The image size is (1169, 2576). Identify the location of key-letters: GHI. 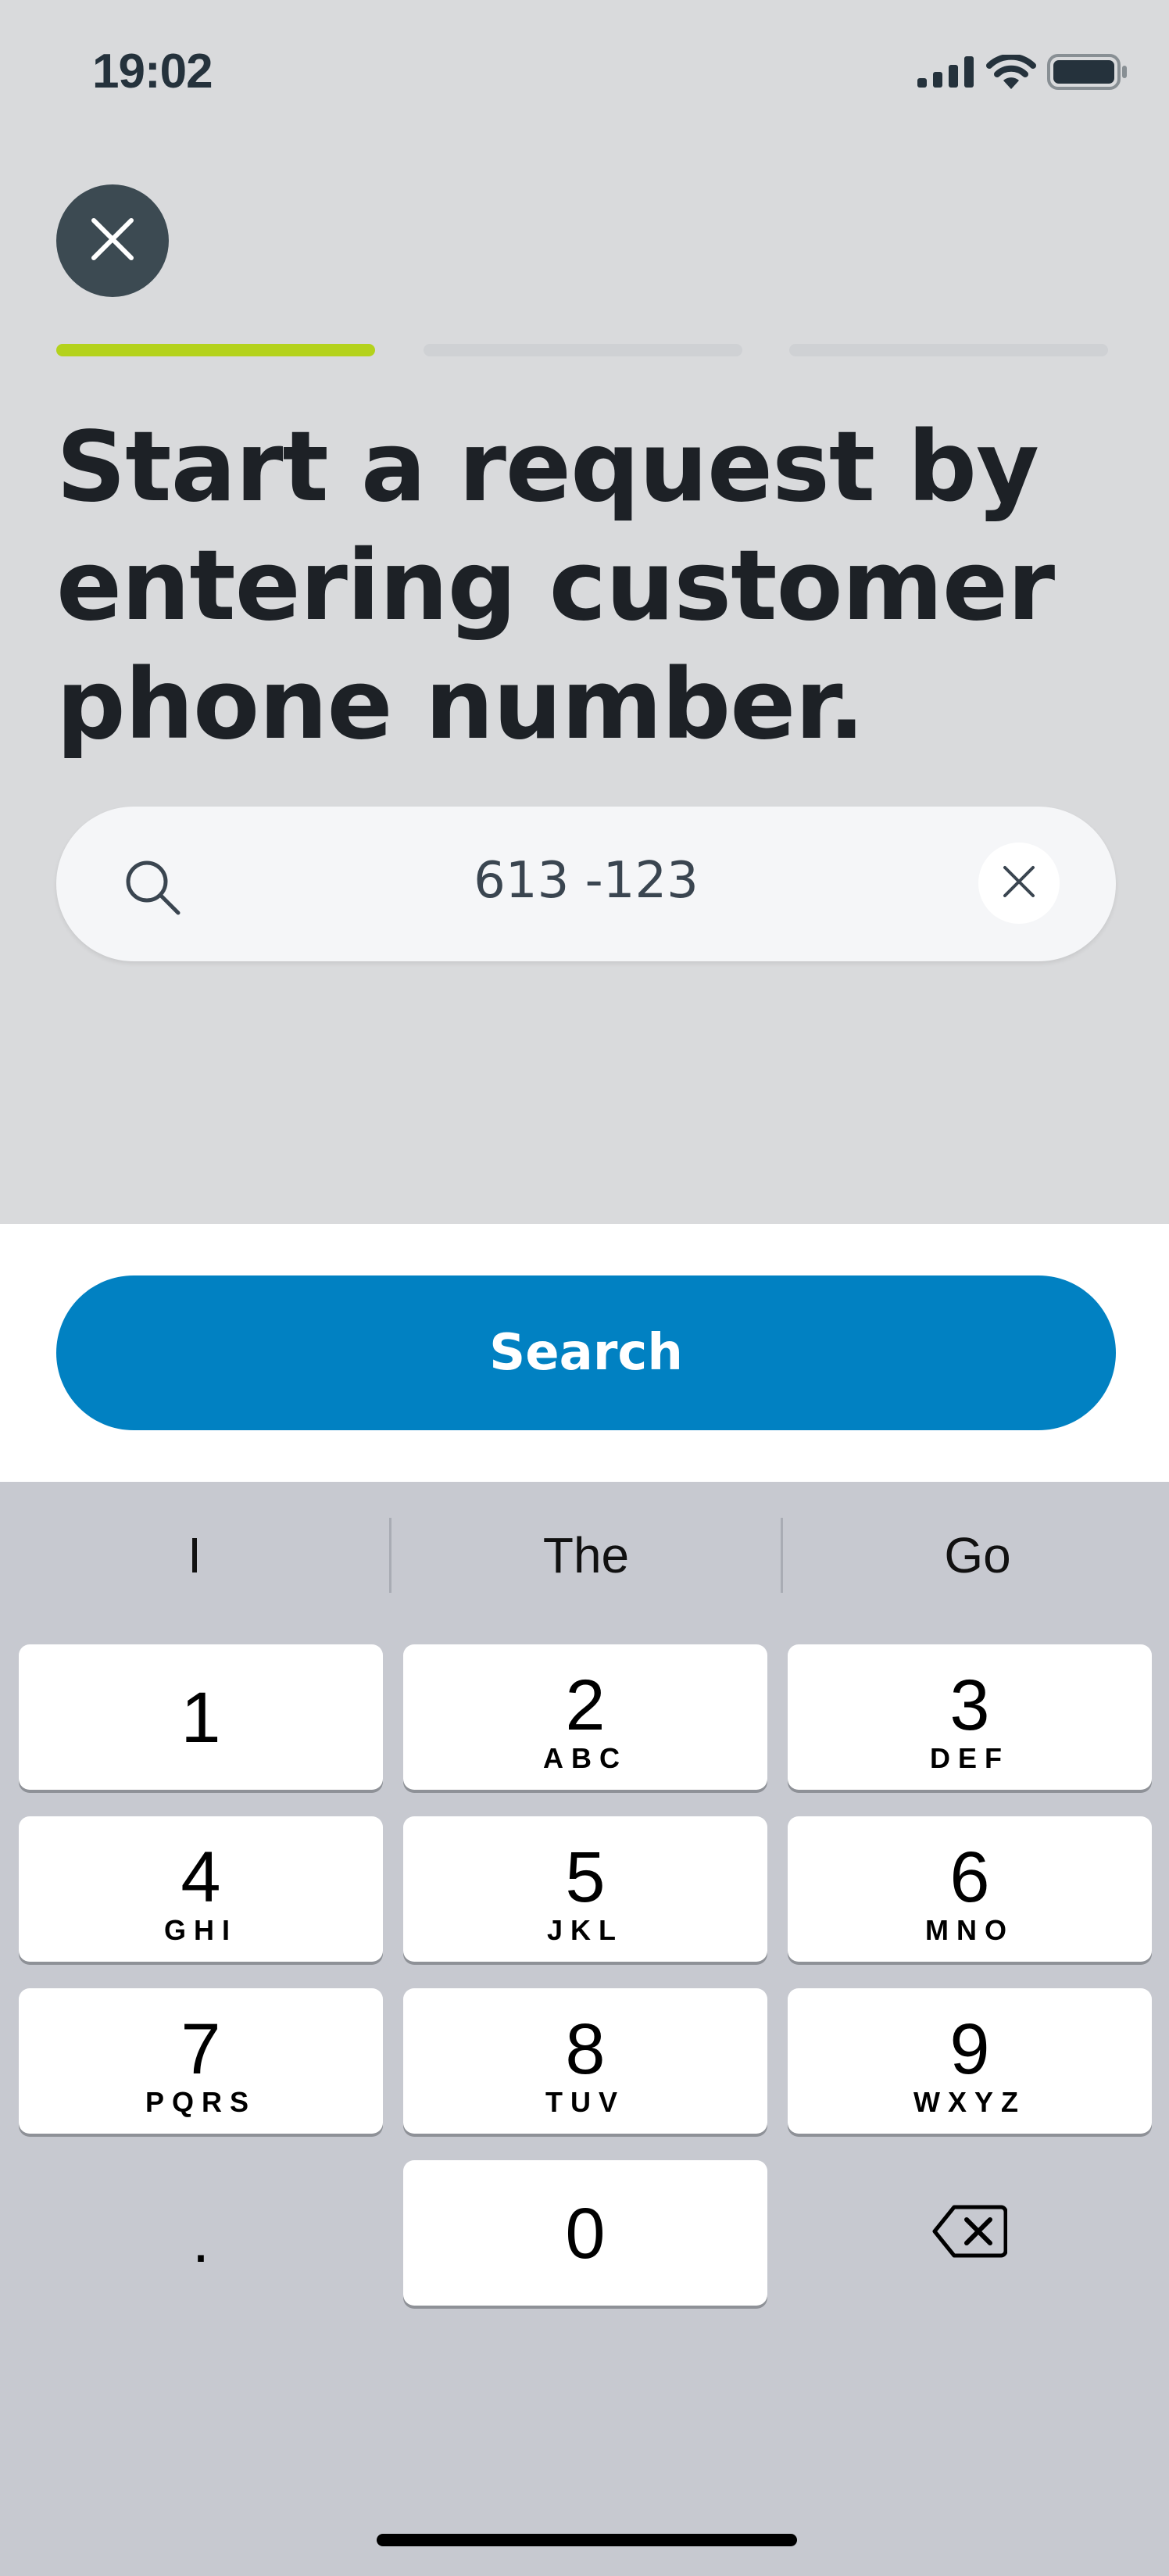
(200, 1930).